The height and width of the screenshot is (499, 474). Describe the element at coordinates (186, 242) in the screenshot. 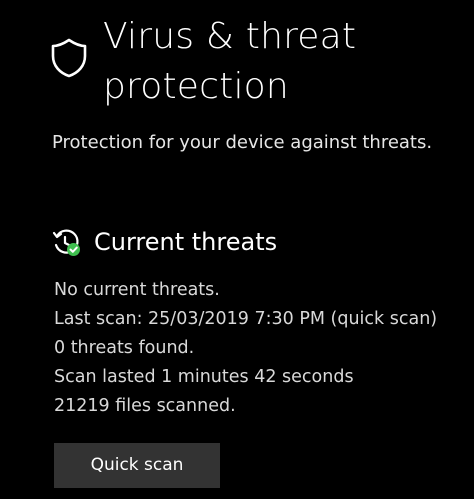

I see `section-title-current-threats: Current threats` at that location.